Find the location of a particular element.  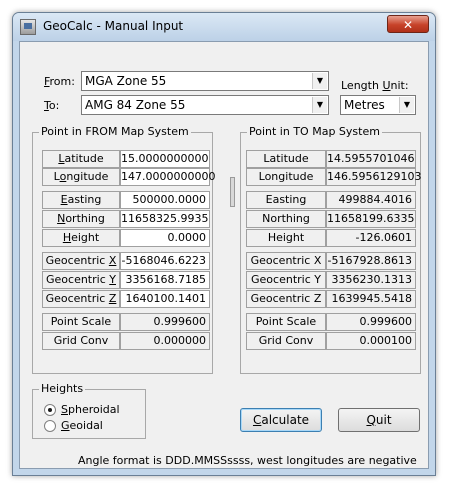

from-latitude-label: Latitude is located at coordinates (81, 159).